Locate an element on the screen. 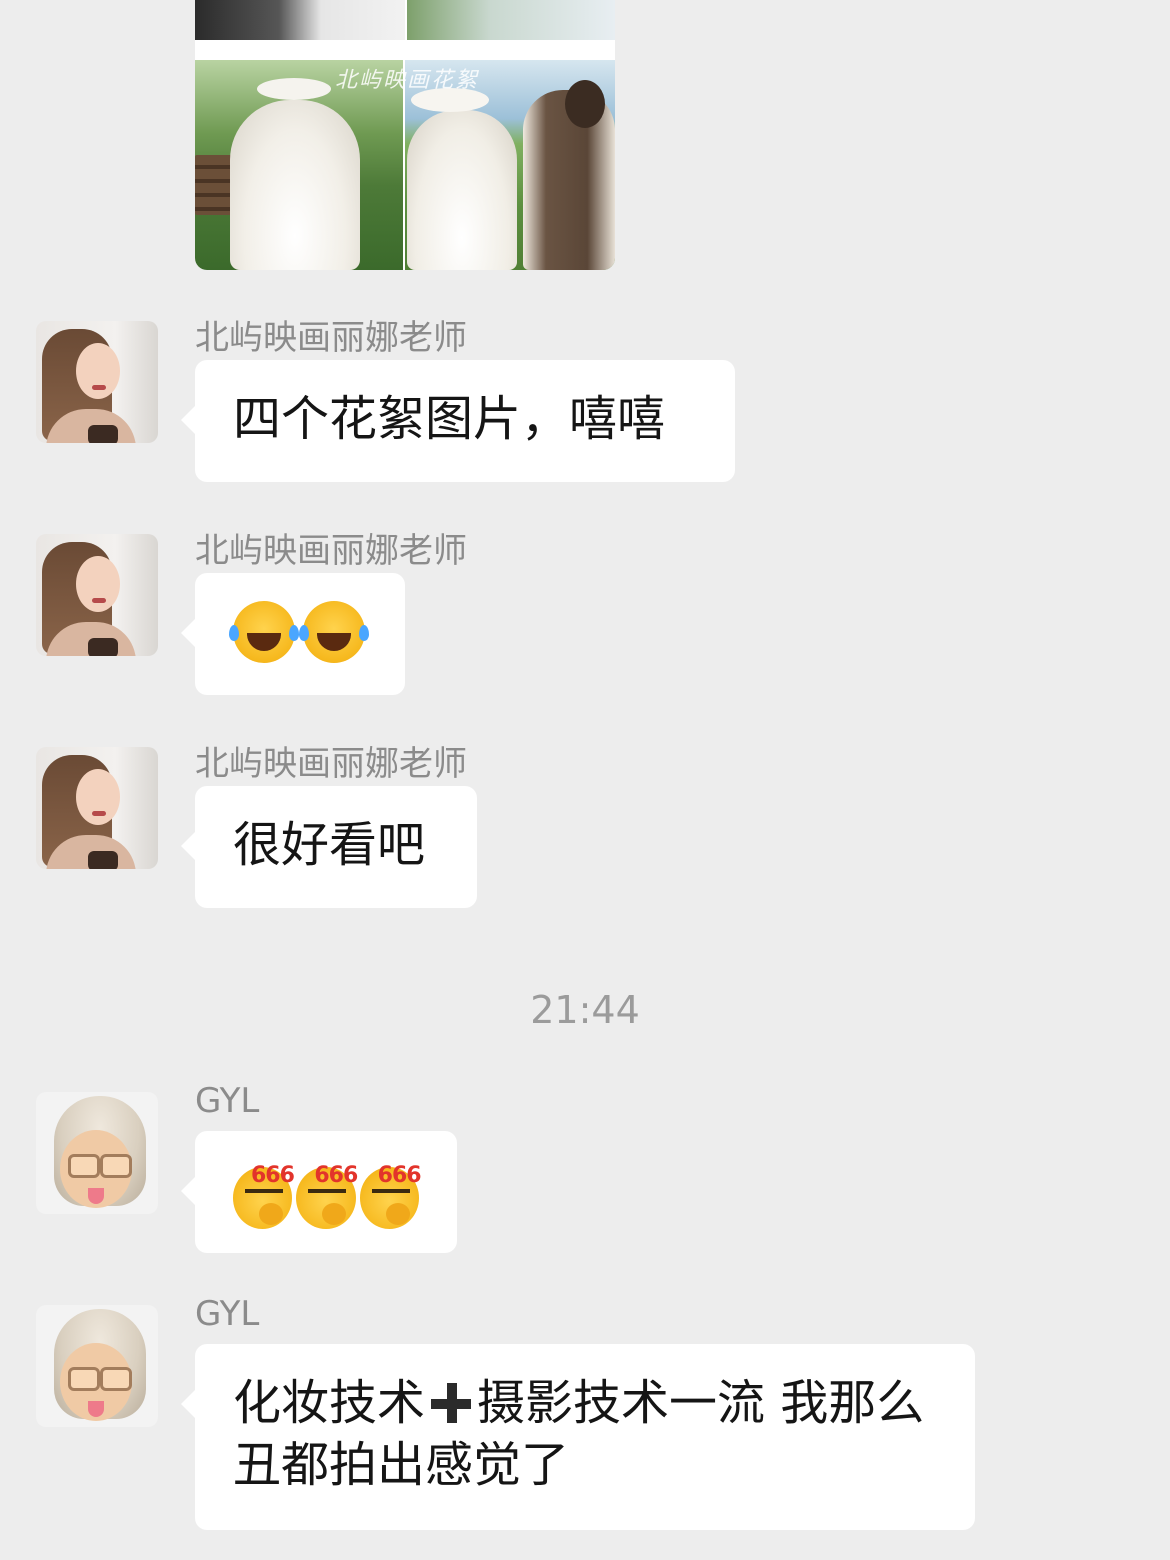 The width and height of the screenshot is (1170, 1560). plus-icon is located at coordinates (451, 1403).